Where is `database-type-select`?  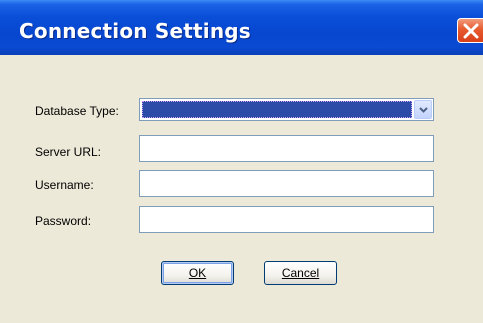 database-type-select is located at coordinates (286, 109).